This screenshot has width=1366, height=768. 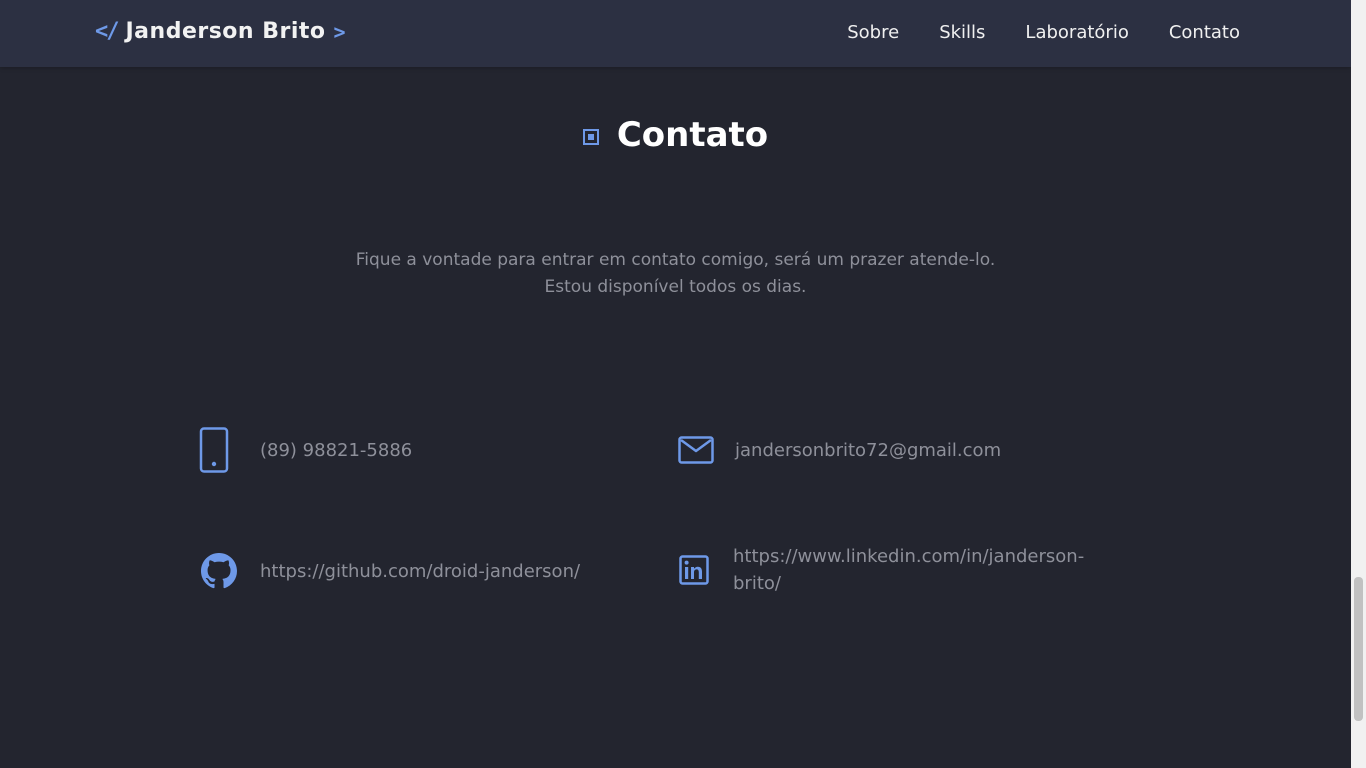 I want to click on contact-github: https://github.com/droid-janderson/, so click(x=390, y=571).